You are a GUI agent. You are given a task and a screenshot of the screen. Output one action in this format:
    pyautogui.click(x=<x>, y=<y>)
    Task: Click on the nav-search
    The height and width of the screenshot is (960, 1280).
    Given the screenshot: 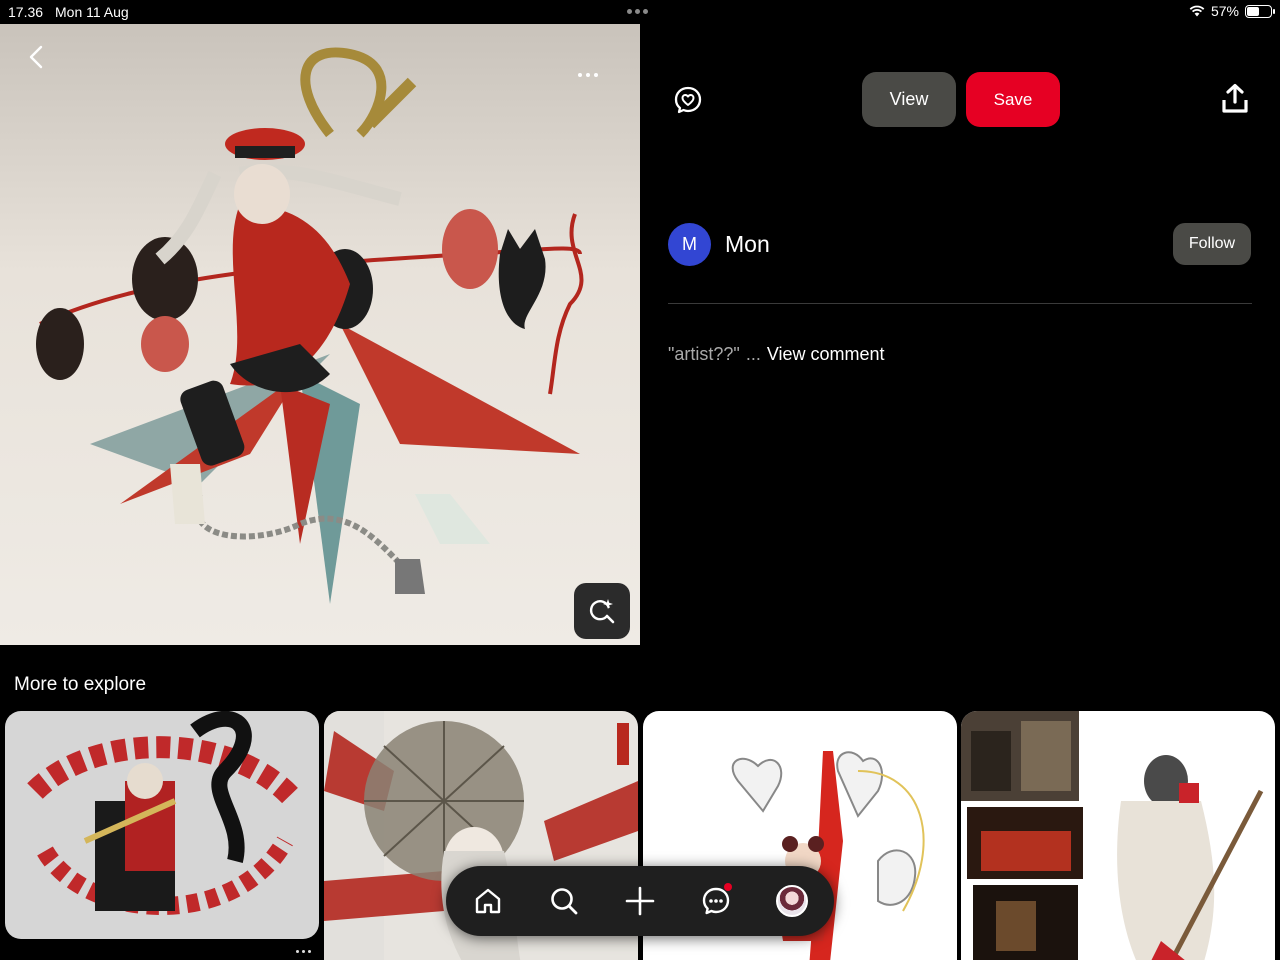 What is the action you would take?
    pyautogui.click(x=564, y=901)
    